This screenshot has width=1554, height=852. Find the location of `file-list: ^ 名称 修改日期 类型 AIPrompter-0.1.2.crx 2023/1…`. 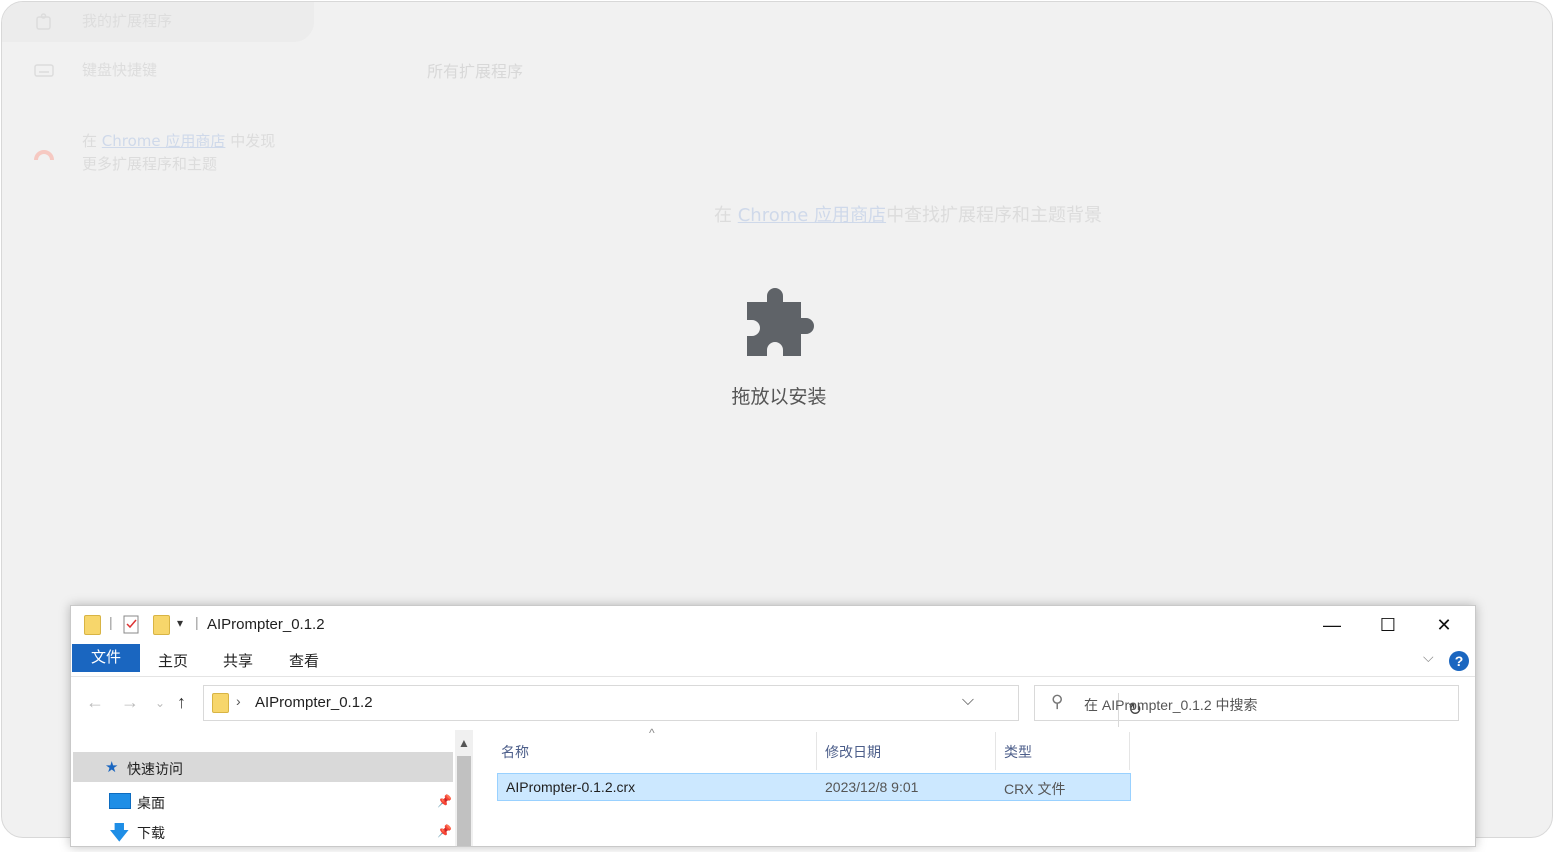

file-list: ^ 名称 修改日期 类型 AIPrompter-0.1.2.crx 2023/1… is located at coordinates (974, 786).